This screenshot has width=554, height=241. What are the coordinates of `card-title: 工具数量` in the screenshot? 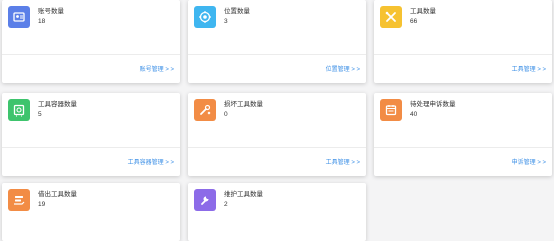 It's located at (423, 11).